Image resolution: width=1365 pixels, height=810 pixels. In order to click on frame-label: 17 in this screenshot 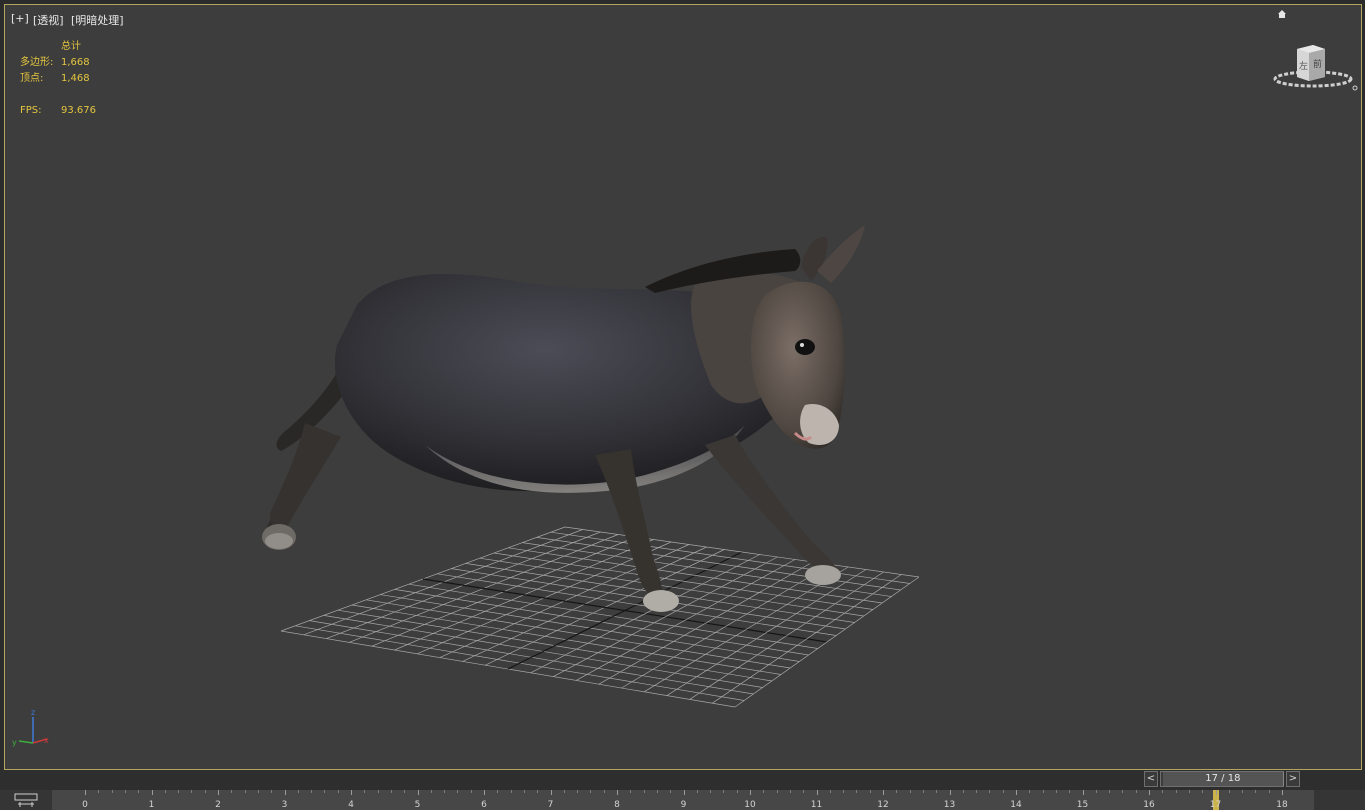, I will do `click(1215, 805)`.